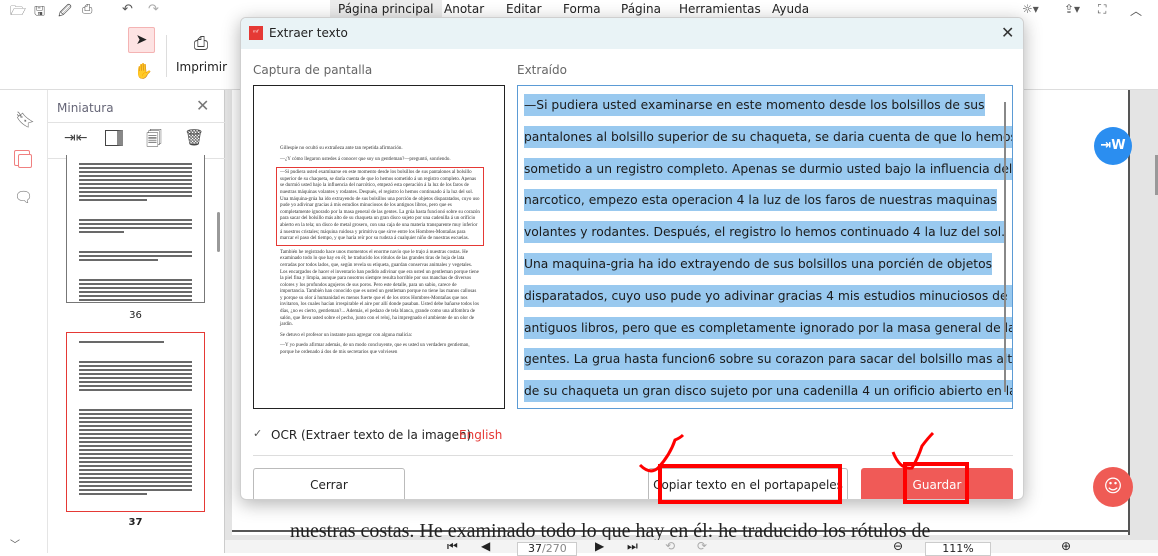 The width and height of the screenshot is (1158, 556). I want to click on checkmark-save, so click(913, 450).